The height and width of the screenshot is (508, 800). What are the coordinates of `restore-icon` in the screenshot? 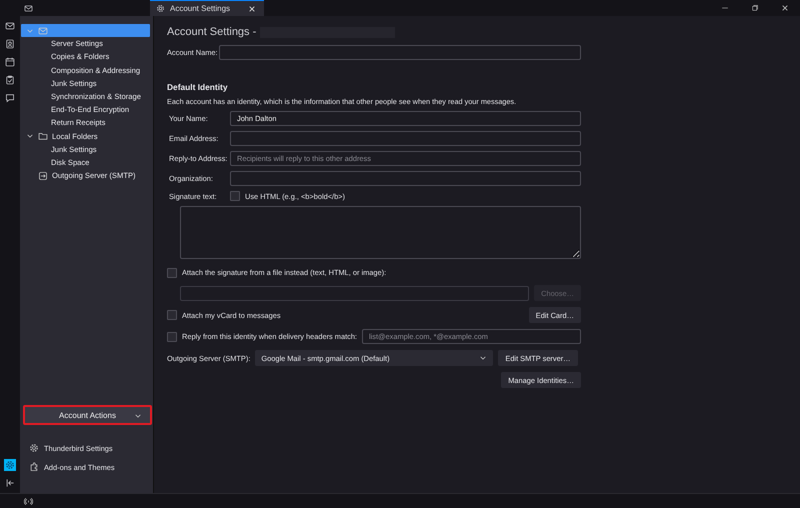 It's located at (755, 8).